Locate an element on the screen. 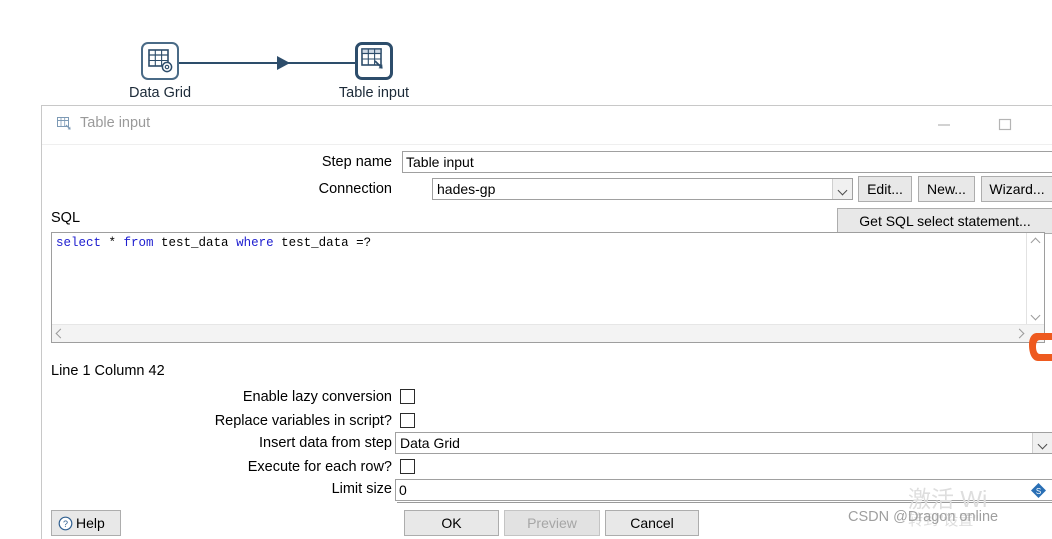 The width and height of the screenshot is (1052, 539). preview-button: Preview is located at coordinates (552, 523).